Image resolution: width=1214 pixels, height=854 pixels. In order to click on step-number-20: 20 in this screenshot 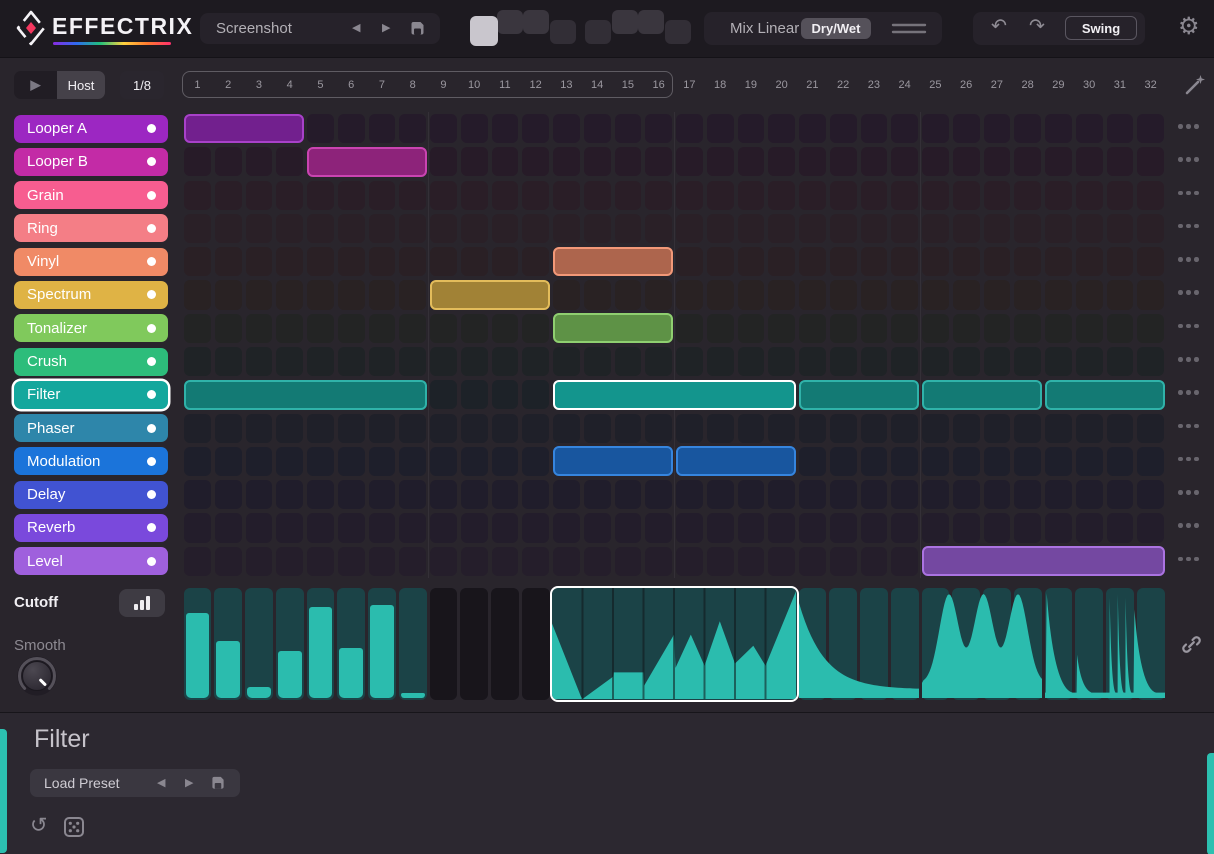, I will do `click(781, 85)`.